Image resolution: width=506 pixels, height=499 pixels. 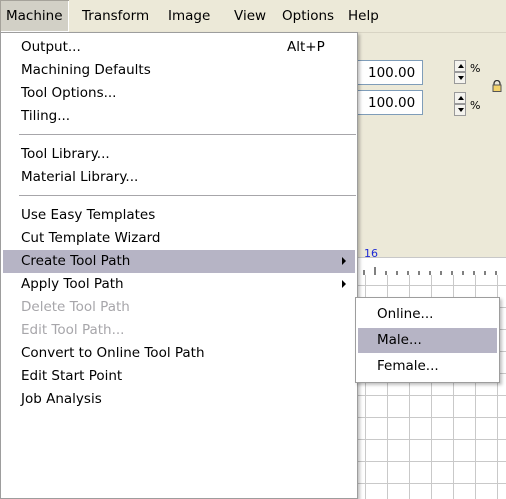 What do you see at coordinates (113, 353) in the screenshot?
I see `menu-item-label: Convert to Online Tool Path` at bounding box center [113, 353].